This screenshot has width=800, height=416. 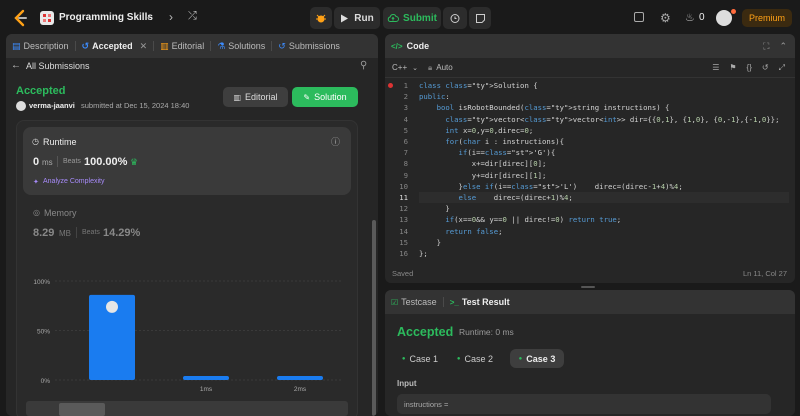 I want to click on notes-icon, so click(x=480, y=18).